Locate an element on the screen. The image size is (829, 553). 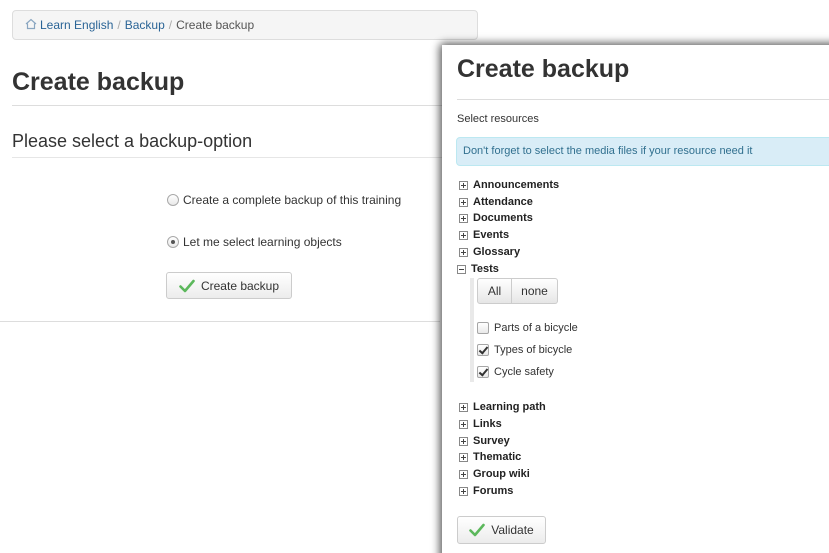
test-label: Types of bicycle is located at coordinates (533, 350).